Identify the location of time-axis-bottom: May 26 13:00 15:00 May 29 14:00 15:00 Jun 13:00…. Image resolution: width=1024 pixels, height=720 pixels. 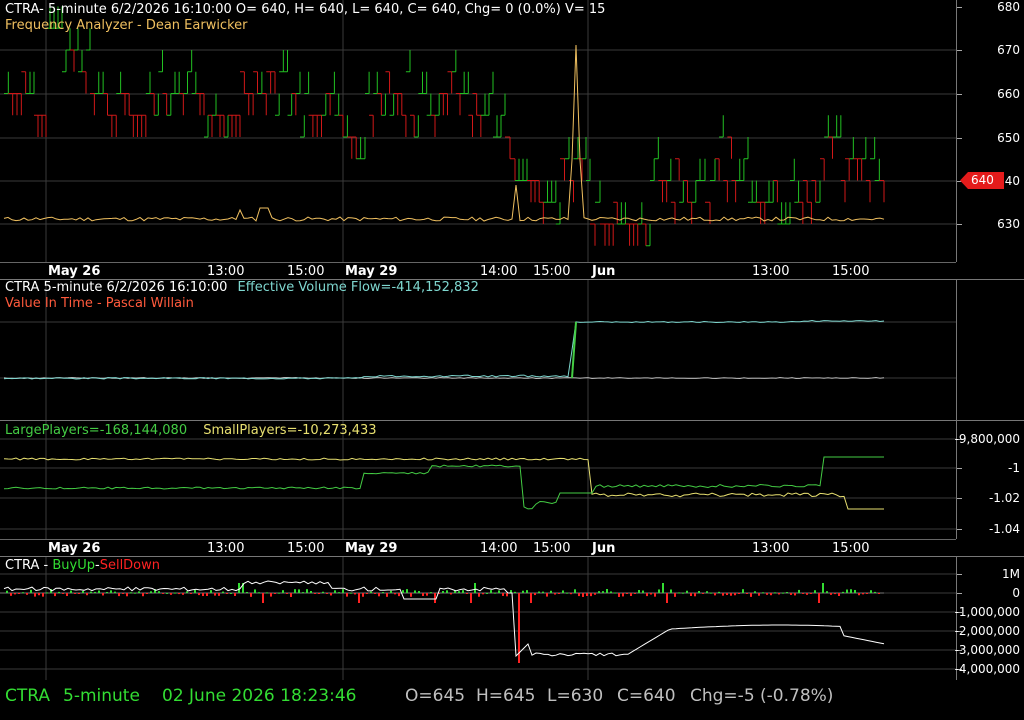
(478, 548).